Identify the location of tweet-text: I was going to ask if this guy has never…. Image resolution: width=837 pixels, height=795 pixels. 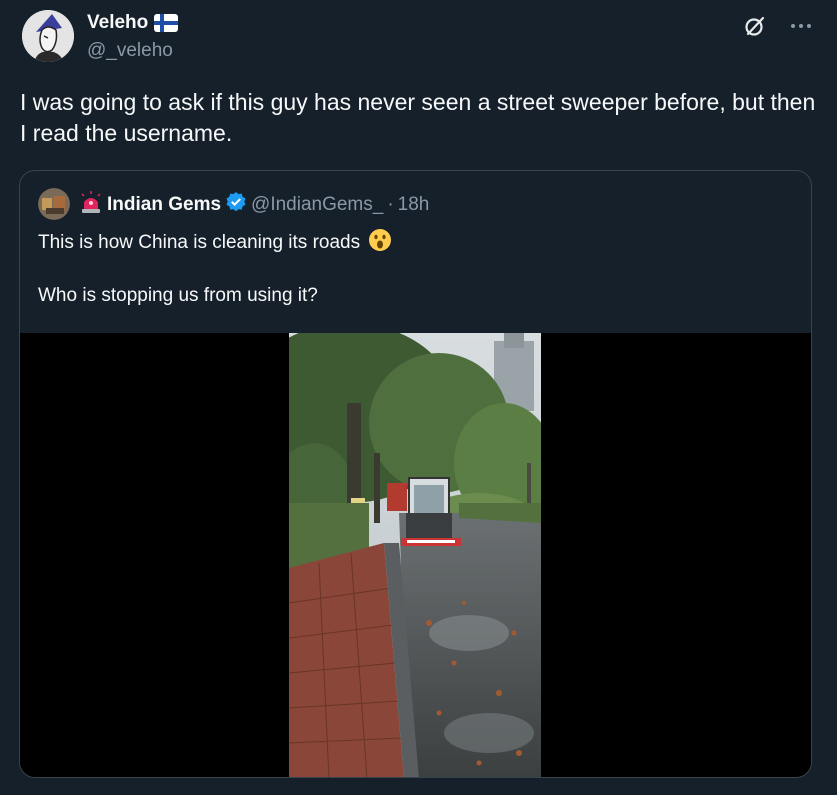
(418, 117).